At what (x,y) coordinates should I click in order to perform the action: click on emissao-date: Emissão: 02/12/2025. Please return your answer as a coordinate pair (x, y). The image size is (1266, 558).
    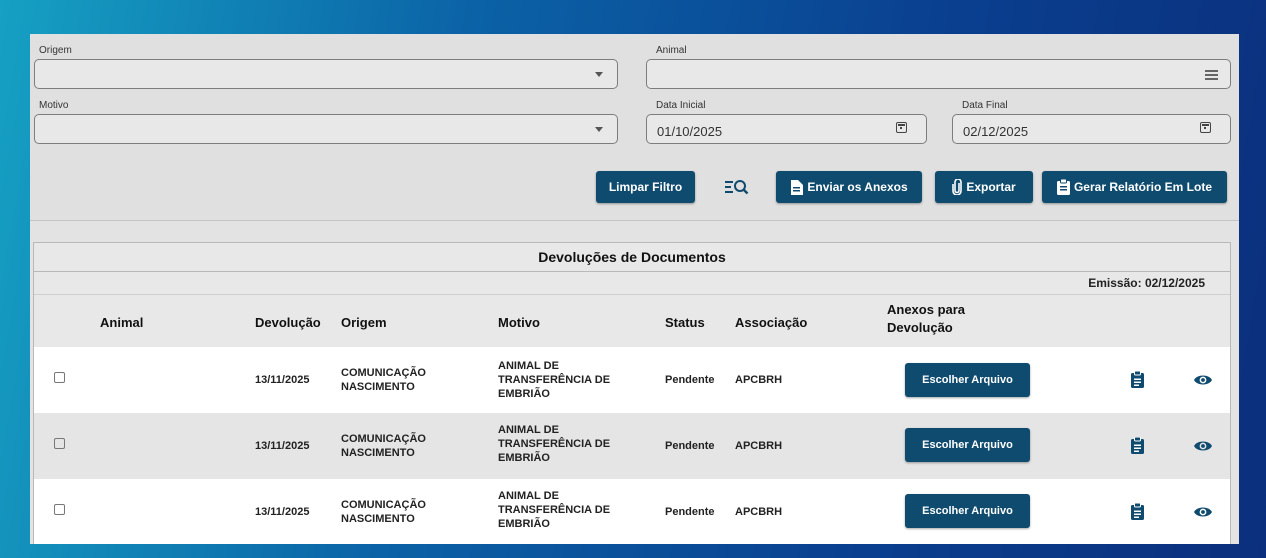
    Looking at the image, I should click on (1146, 283).